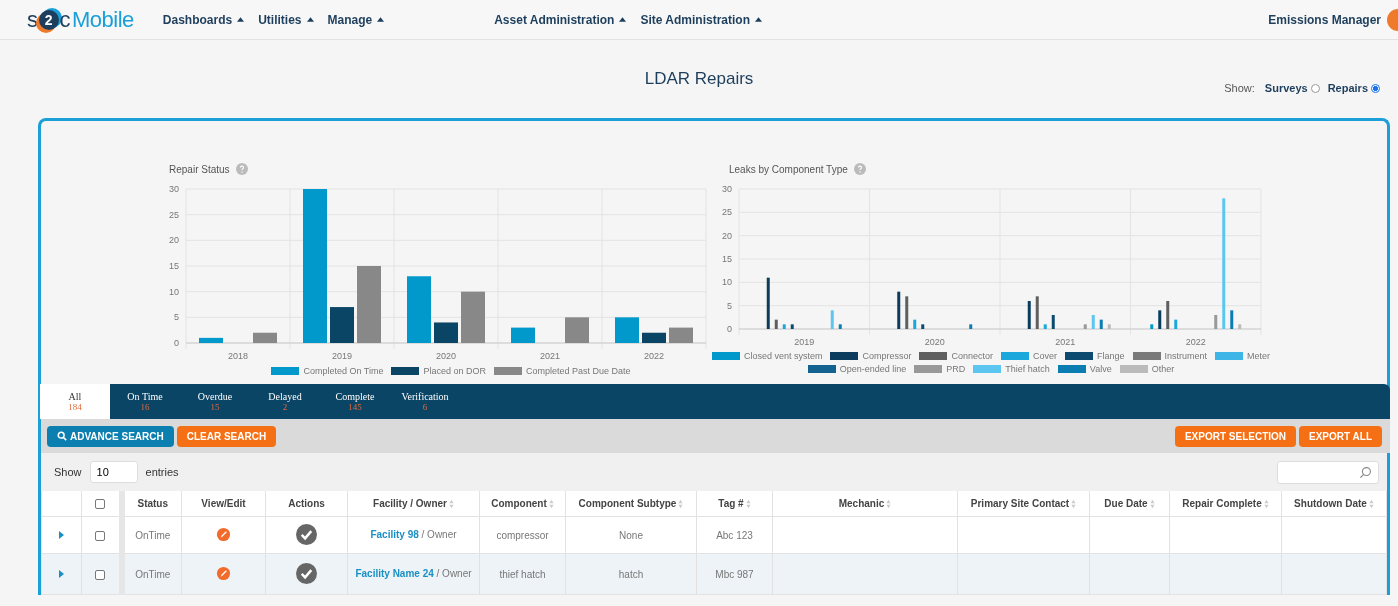  I want to click on show-label: Show:, so click(1239, 88).